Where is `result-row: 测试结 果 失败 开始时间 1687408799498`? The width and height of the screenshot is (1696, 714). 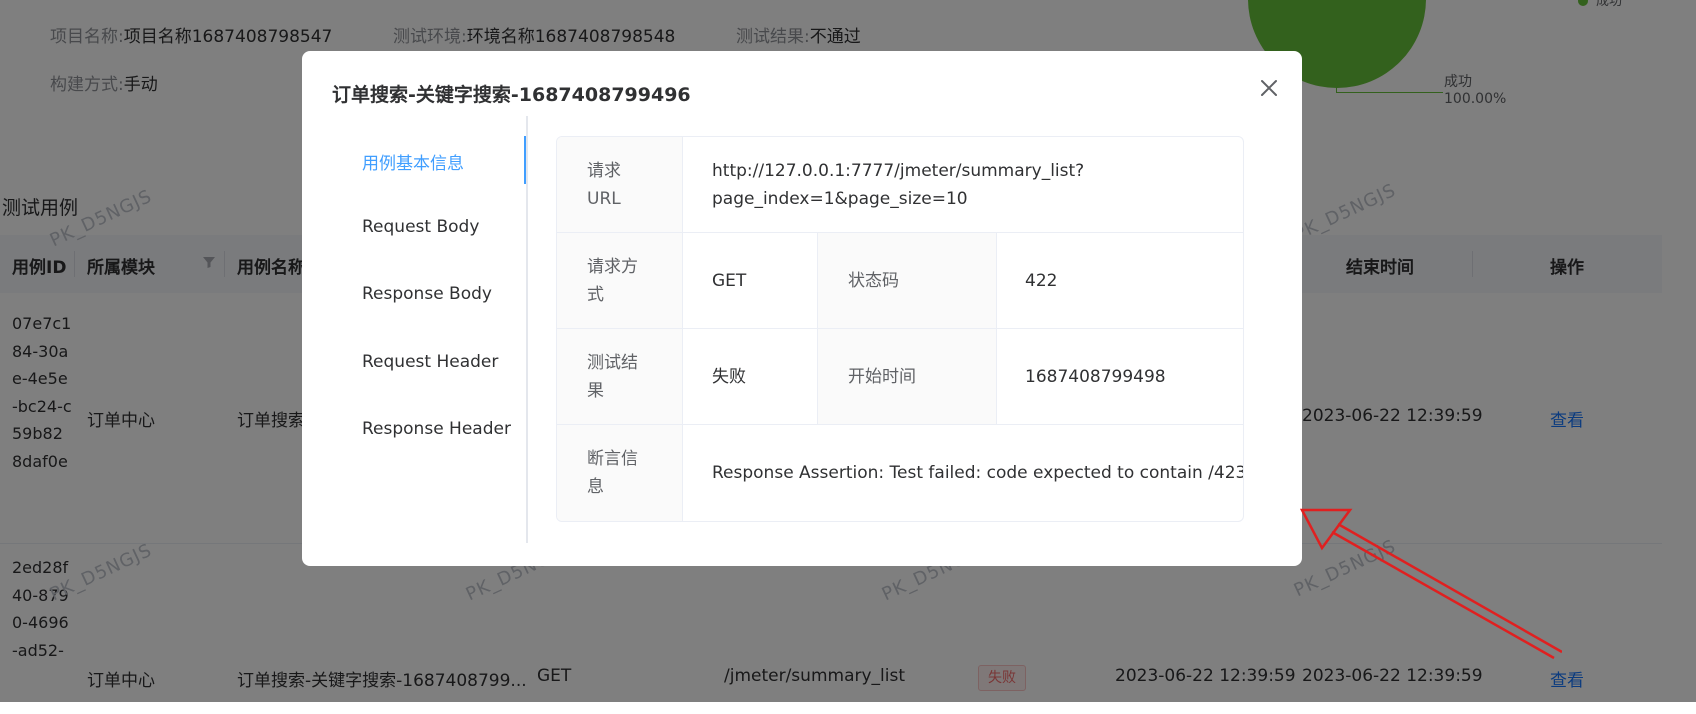 result-row: 测试结 果 失败 开始时间 1687408799498 is located at coordinates (900, 377).